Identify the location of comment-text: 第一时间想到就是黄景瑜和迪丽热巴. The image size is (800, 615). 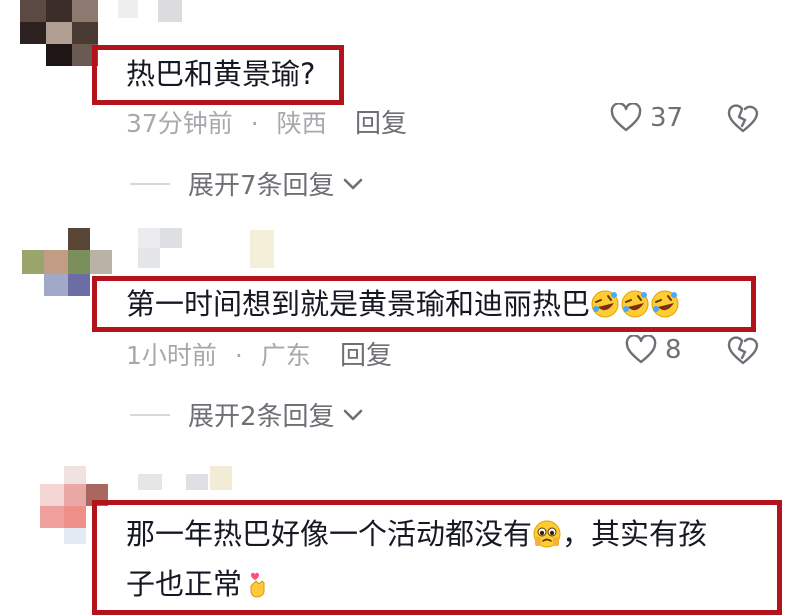
(403, 304).